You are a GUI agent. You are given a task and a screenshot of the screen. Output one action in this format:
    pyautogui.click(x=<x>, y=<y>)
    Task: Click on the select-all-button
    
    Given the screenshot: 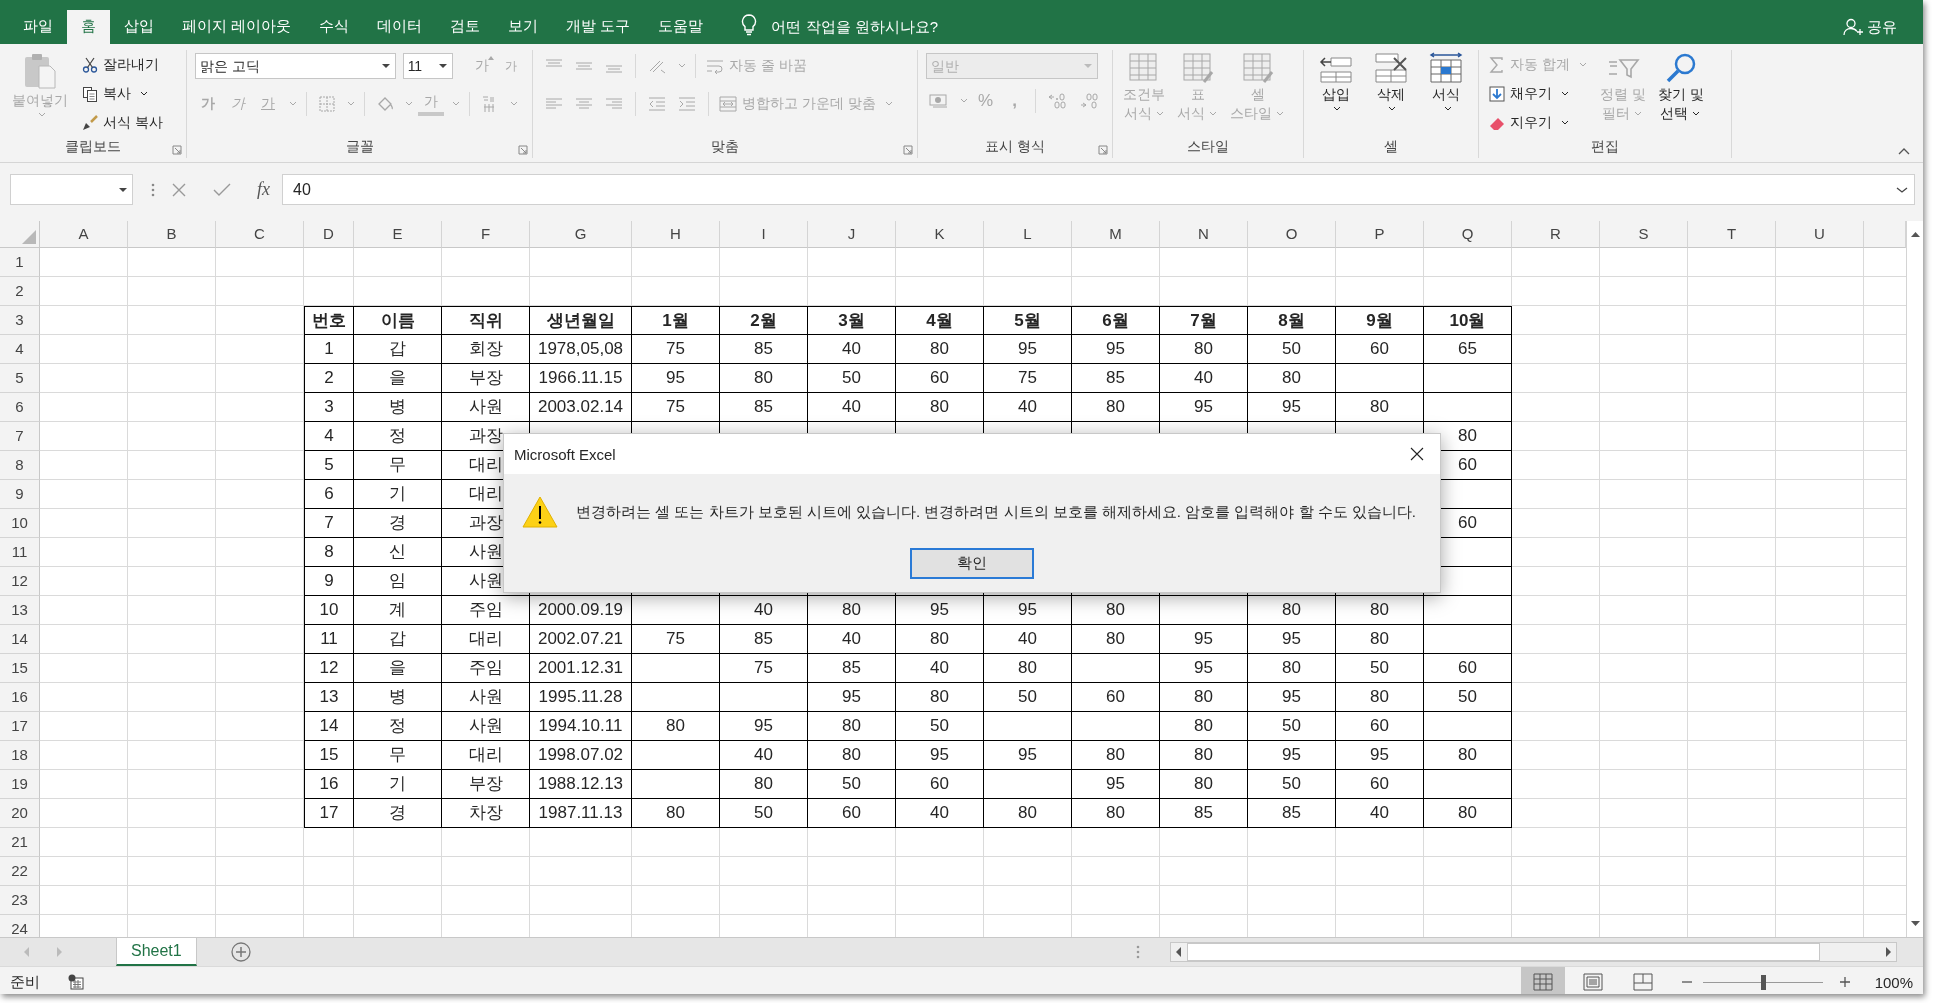 What is the action you would take?
    pyautogui.click(x=20, y=234)
    